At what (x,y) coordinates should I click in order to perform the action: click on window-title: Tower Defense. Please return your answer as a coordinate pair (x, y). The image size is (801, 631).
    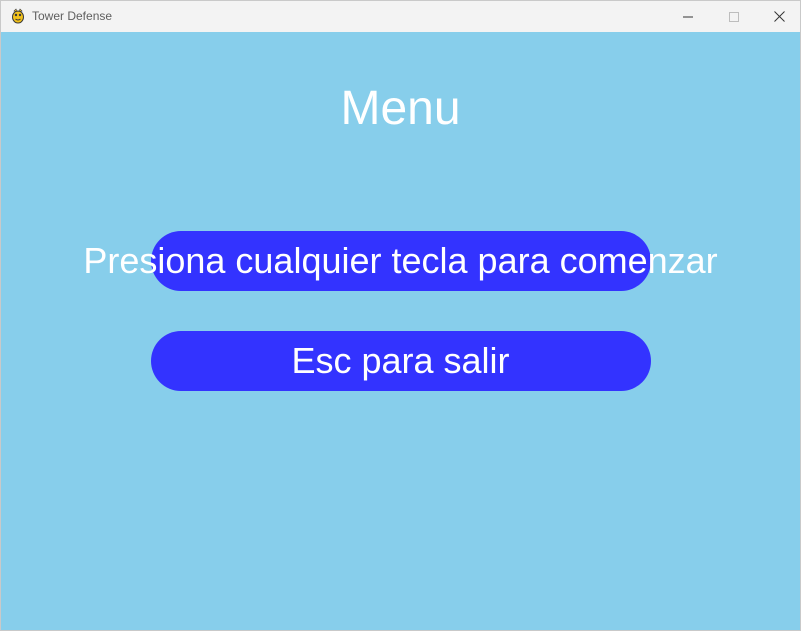
    Looking at the image, I should click on (72, 16).